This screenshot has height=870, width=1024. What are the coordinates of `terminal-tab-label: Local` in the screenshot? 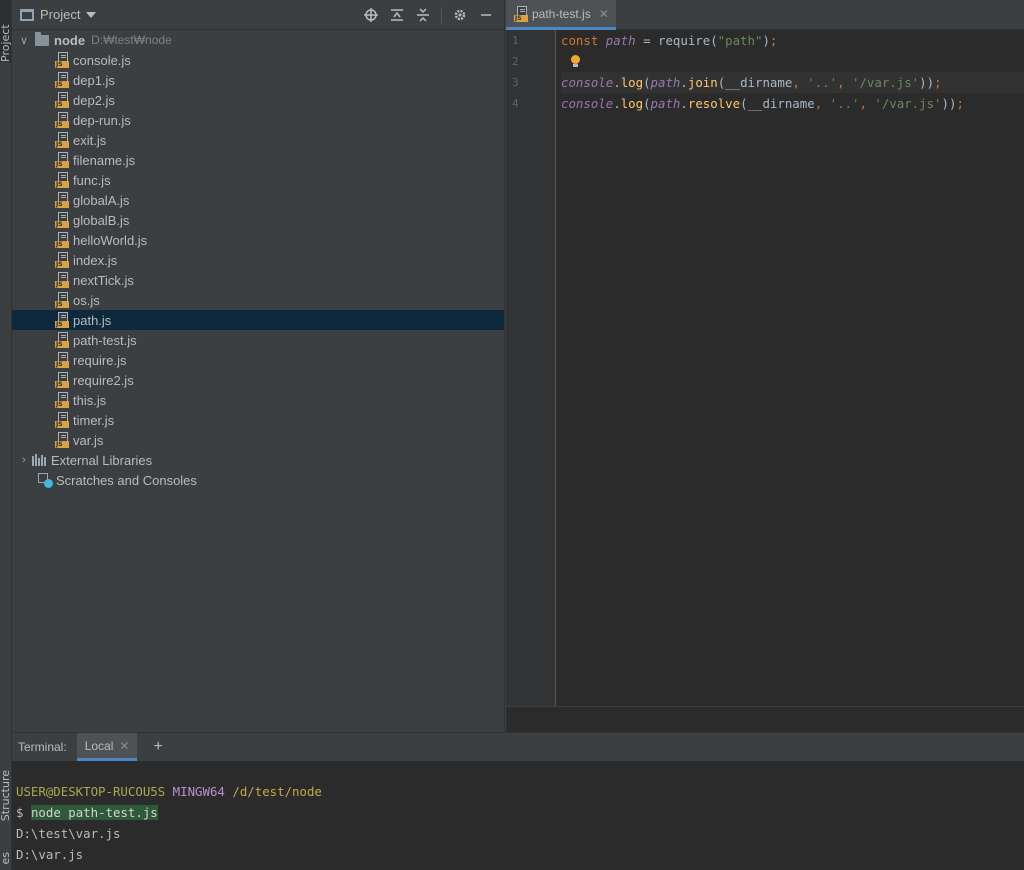 It's located at (99, 745).